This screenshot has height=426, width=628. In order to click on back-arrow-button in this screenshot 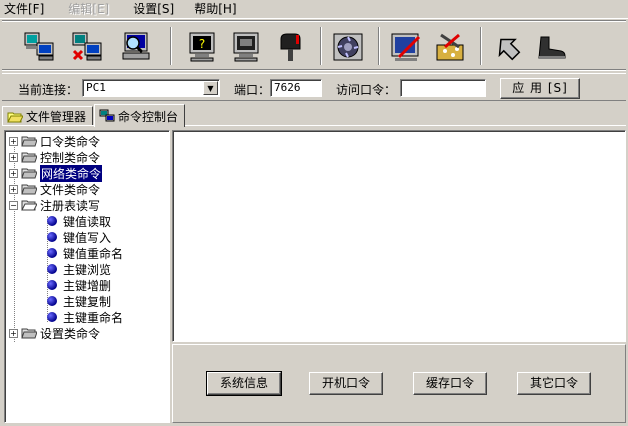, I will do `click(508, 47)`.